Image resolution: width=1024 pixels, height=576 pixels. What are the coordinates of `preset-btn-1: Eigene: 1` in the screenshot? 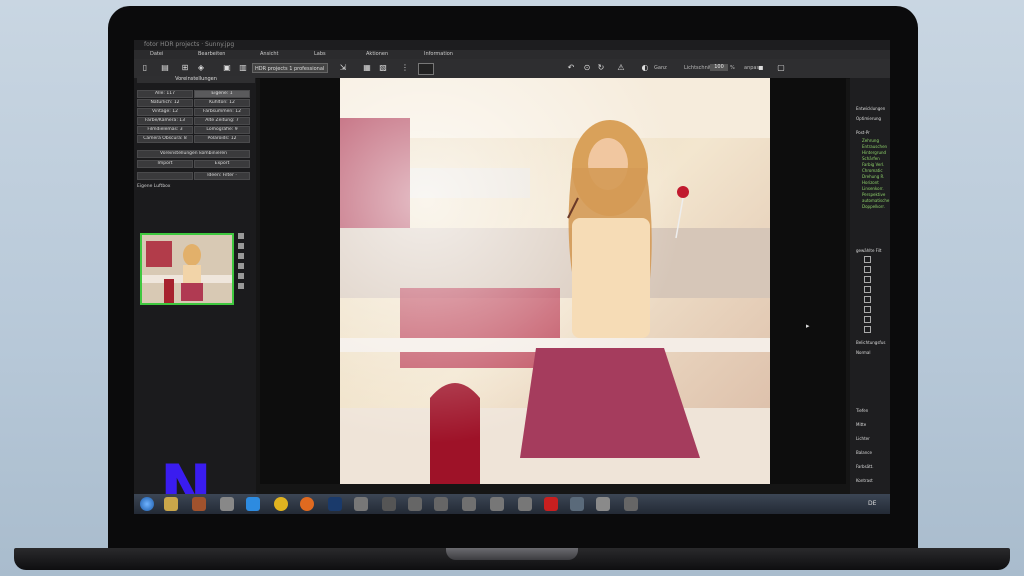 It's located at (222, 94).